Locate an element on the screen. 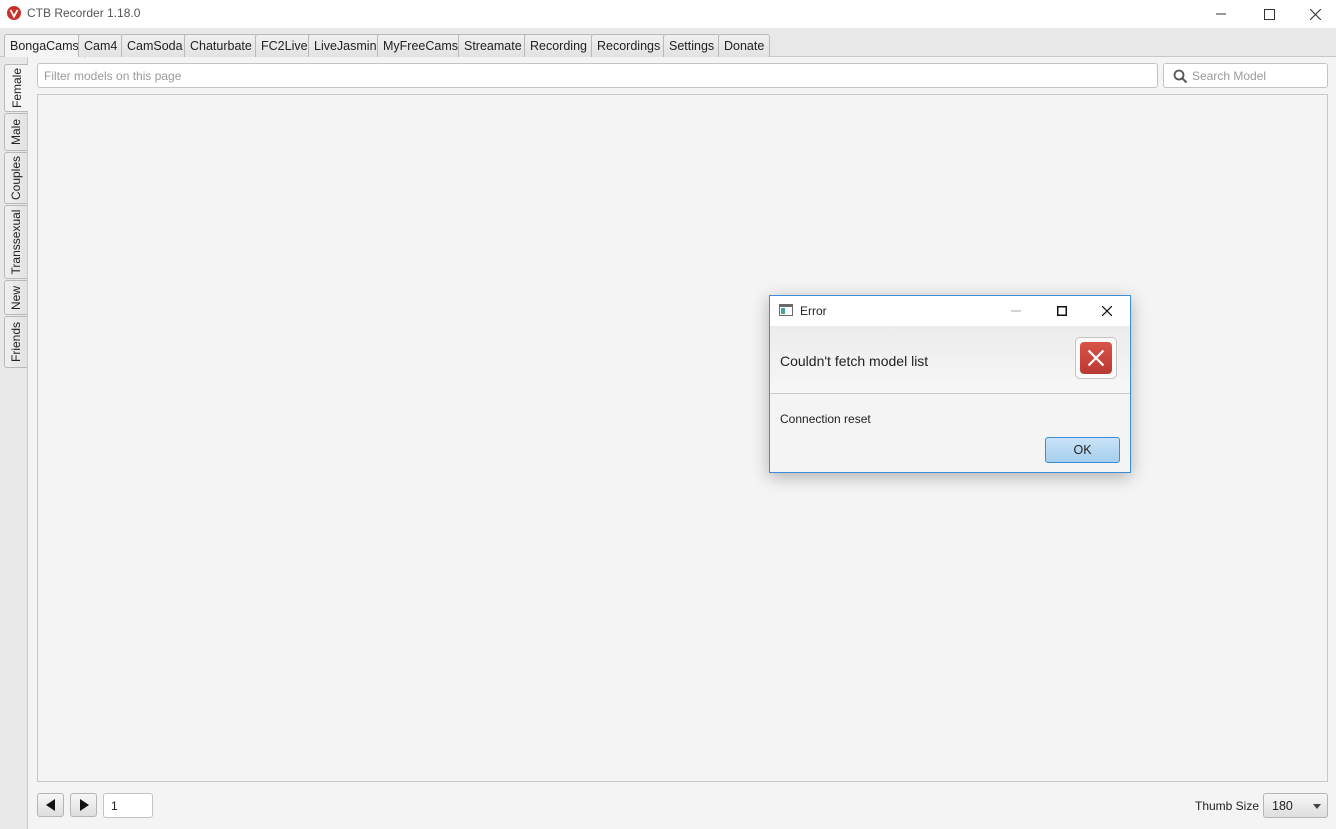  tab-camsoda: CamSoda is located at coordinates (155, 45).